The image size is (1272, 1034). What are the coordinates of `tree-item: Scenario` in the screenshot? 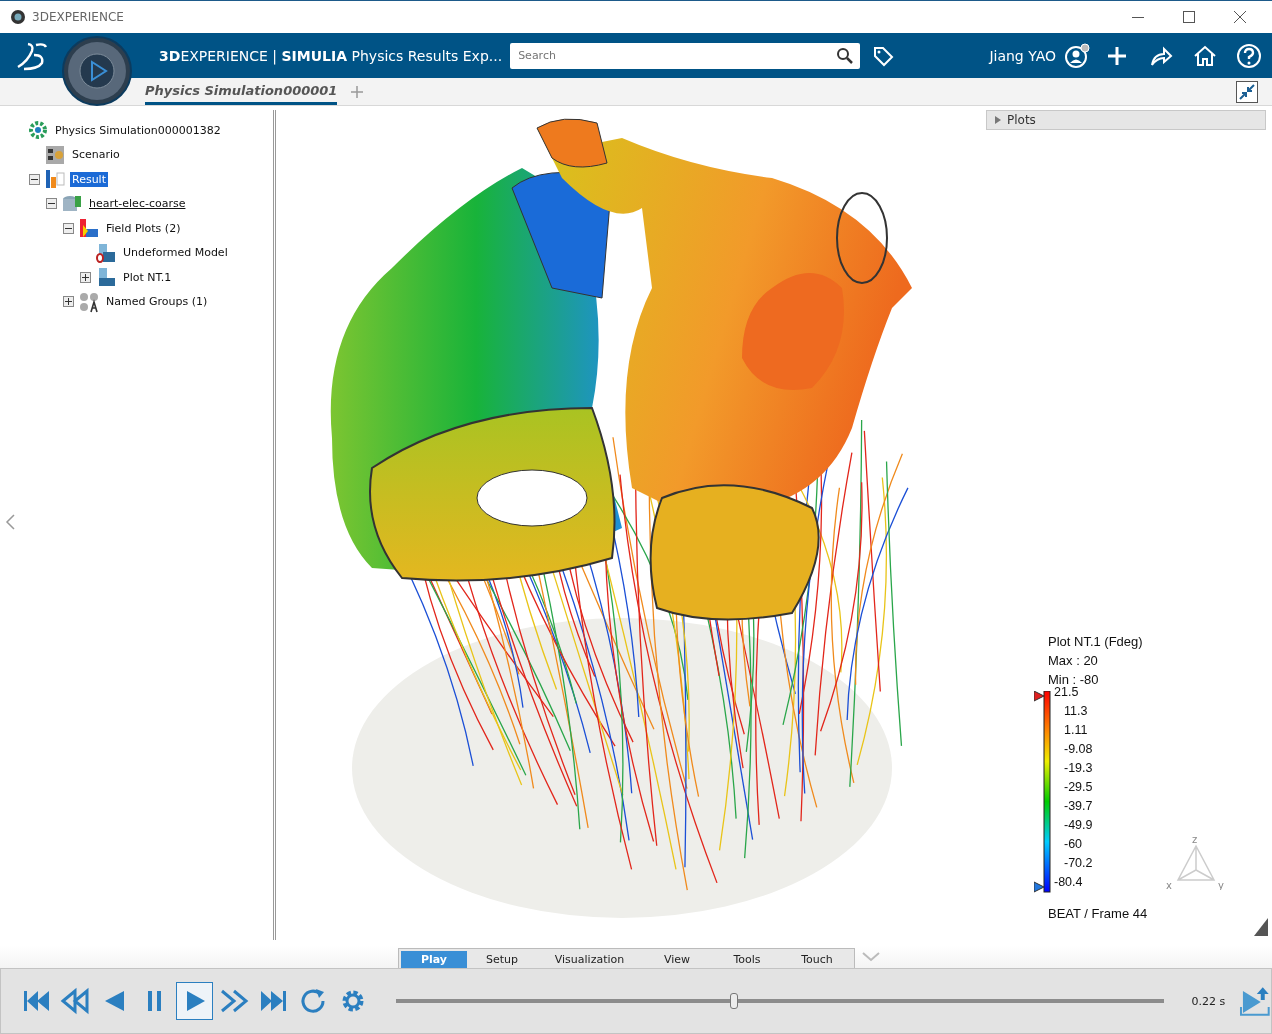 It's located at (96, 155).